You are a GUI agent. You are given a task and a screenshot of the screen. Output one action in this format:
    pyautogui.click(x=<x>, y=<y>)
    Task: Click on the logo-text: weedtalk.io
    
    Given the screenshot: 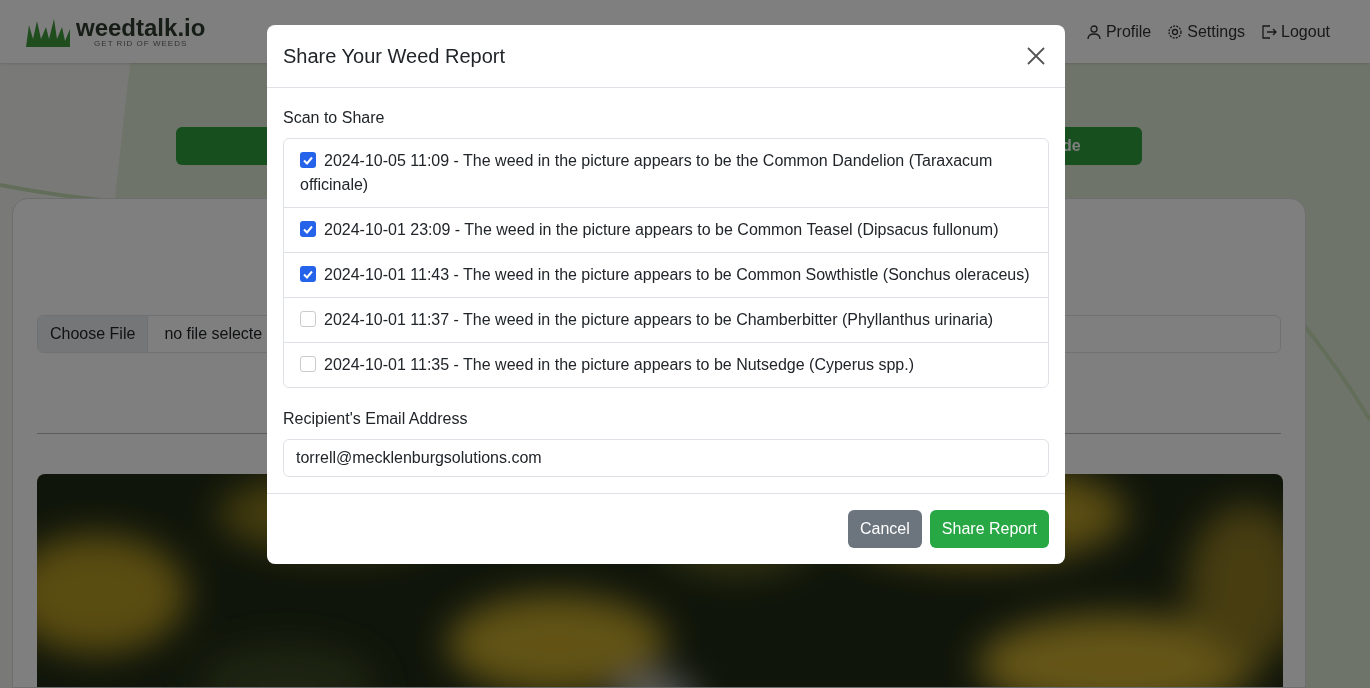 What is the action you would take?
    pyautogui.click(x=141, y=27)
    